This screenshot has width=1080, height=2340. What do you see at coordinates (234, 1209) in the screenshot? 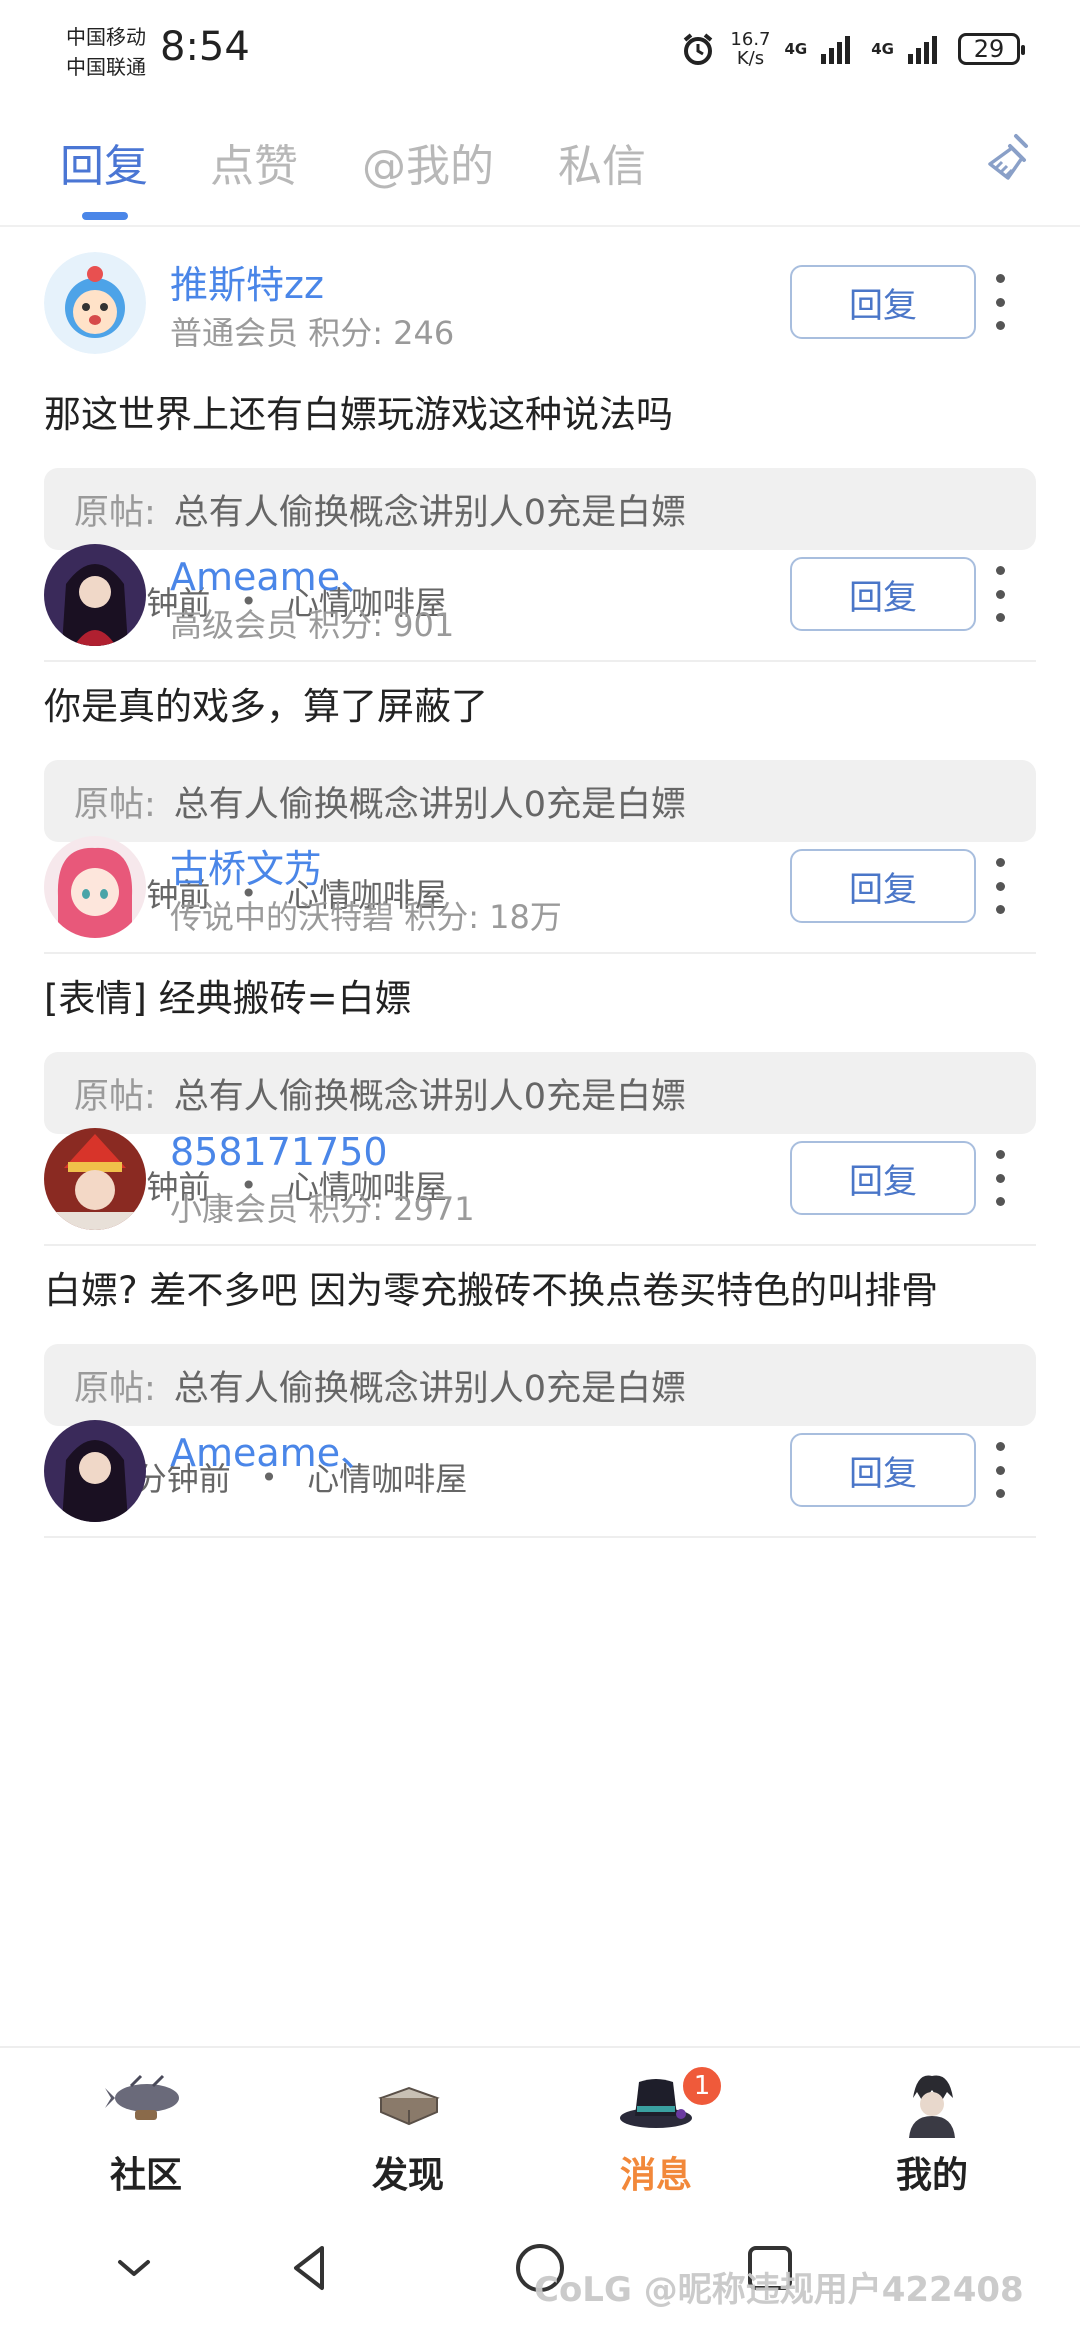
I see `member-level: 小康会员` at bounding box center [234, 1209].